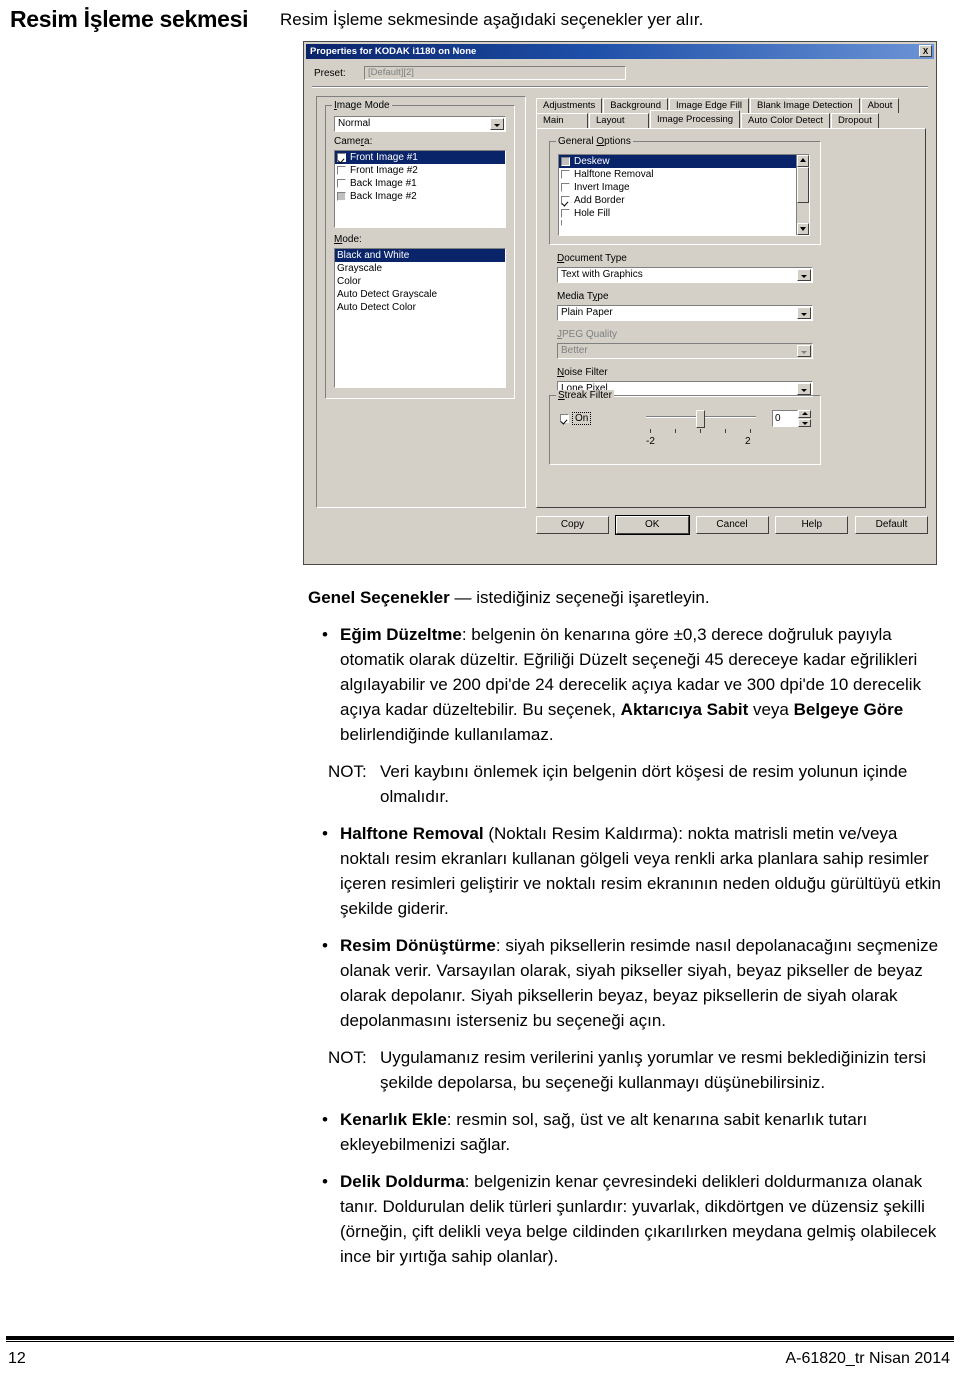 This screenshot has width=960, height=1380. Describe the element at coordinates (17, 1358) in the screenshot. I see `footer-page-number: 12` at that location.